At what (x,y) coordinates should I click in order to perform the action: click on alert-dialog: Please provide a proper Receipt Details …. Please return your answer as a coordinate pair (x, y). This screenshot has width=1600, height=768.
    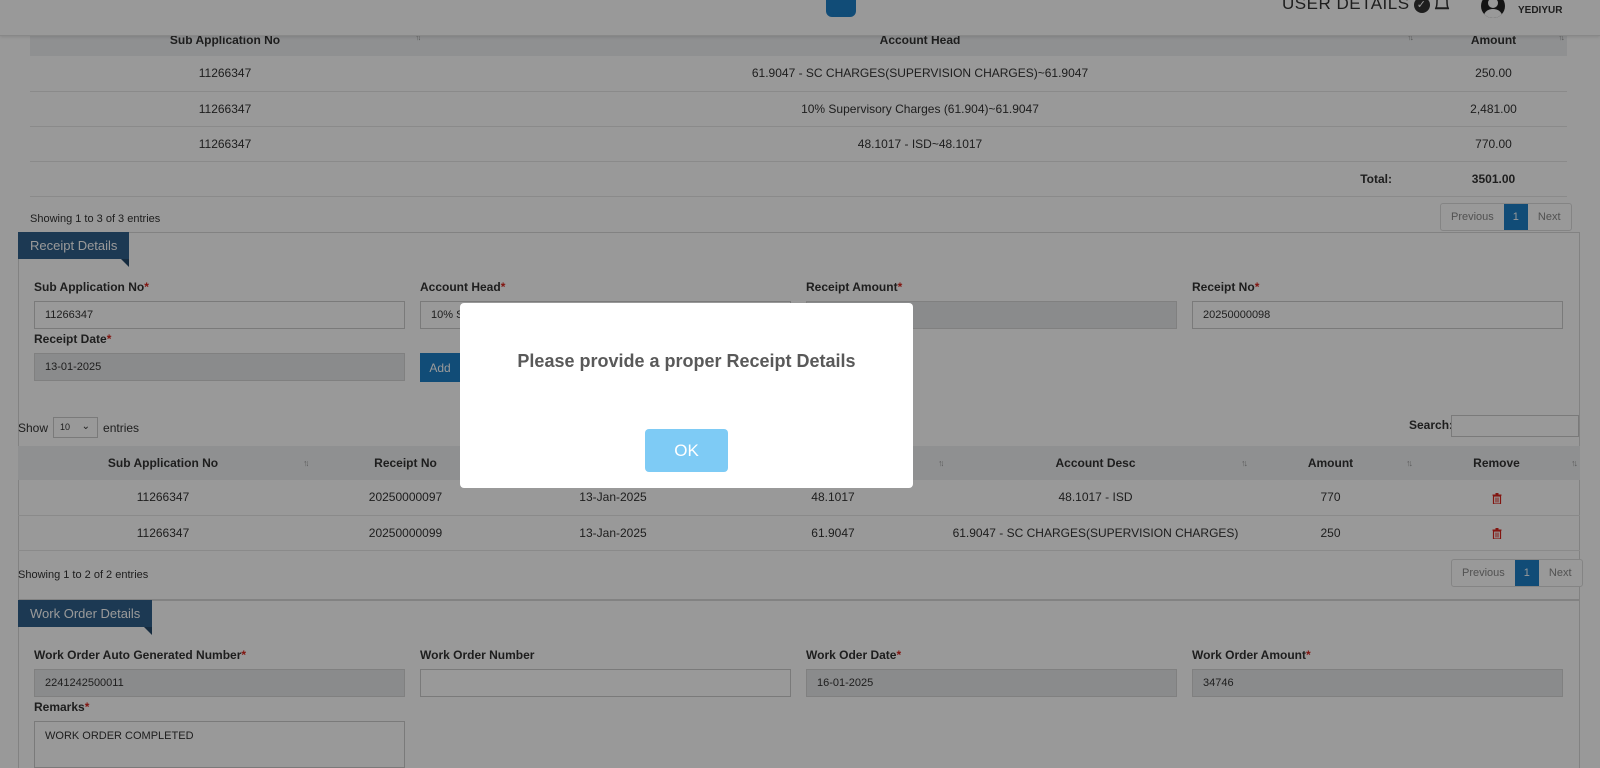
    Looking at the image, I should click on (686, 395).